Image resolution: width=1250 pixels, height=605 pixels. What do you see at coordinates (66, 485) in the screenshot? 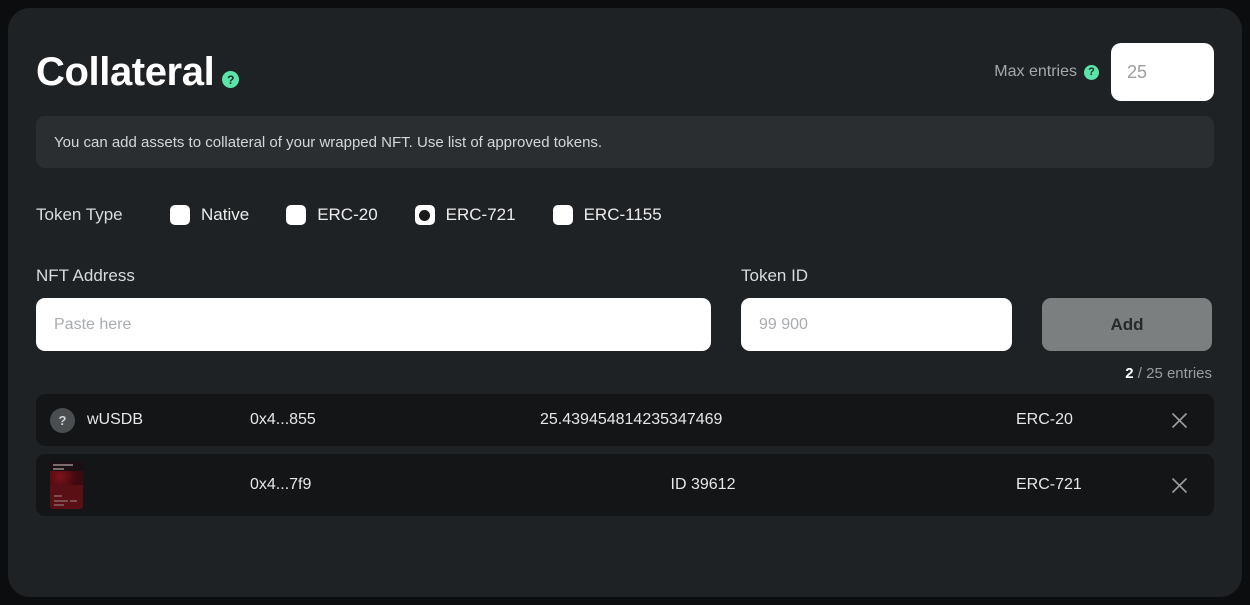
I see `nft-thumbnail` at bounding box center [66, 485].